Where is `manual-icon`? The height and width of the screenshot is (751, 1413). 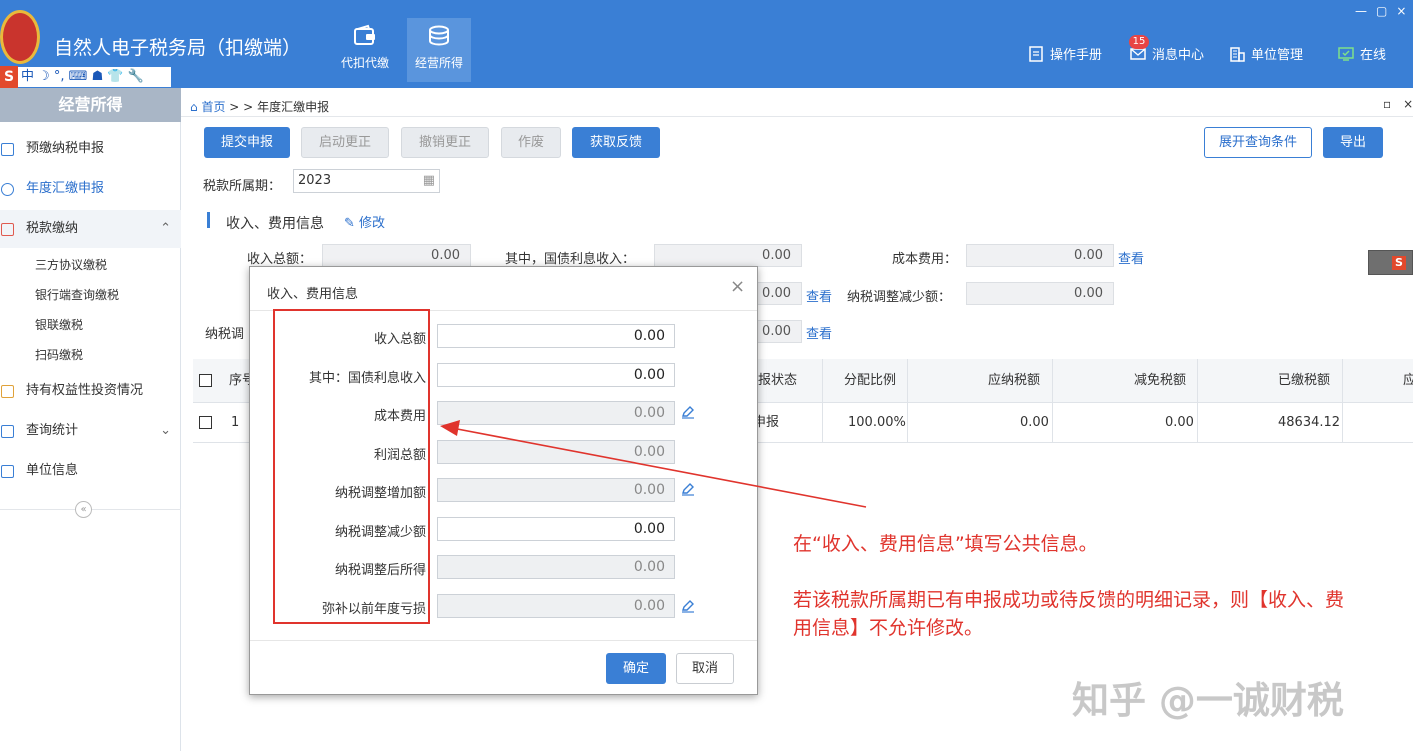
manual-icon is located at coordinates (1036, 54).